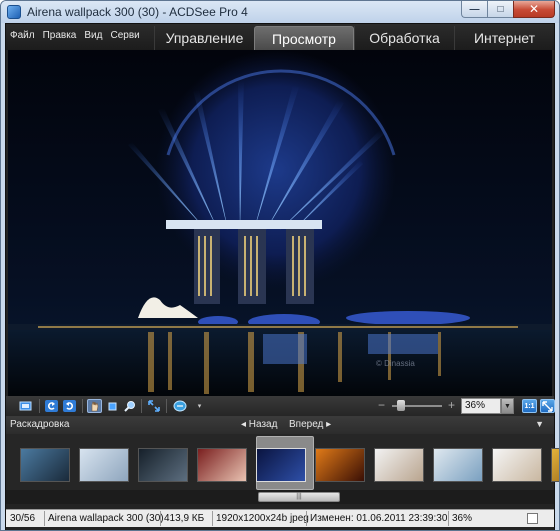 The width and height of the screenshot is (560, 531). What do you see at coordinates (504, 38) in the screenshot?
I see `tab-online: Интернет` at bounding box center [504, 38].